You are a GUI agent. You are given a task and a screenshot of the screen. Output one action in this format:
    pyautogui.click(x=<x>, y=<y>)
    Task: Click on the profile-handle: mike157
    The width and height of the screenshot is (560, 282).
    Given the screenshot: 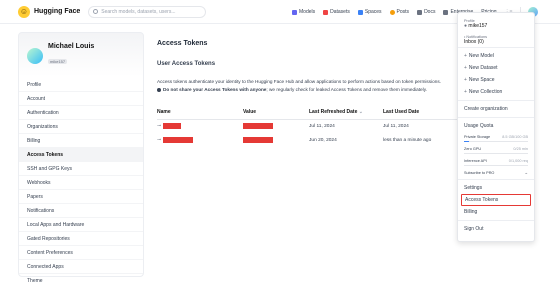 What is the action you would take?
    pyautogui.click(x=58, y=61)
    